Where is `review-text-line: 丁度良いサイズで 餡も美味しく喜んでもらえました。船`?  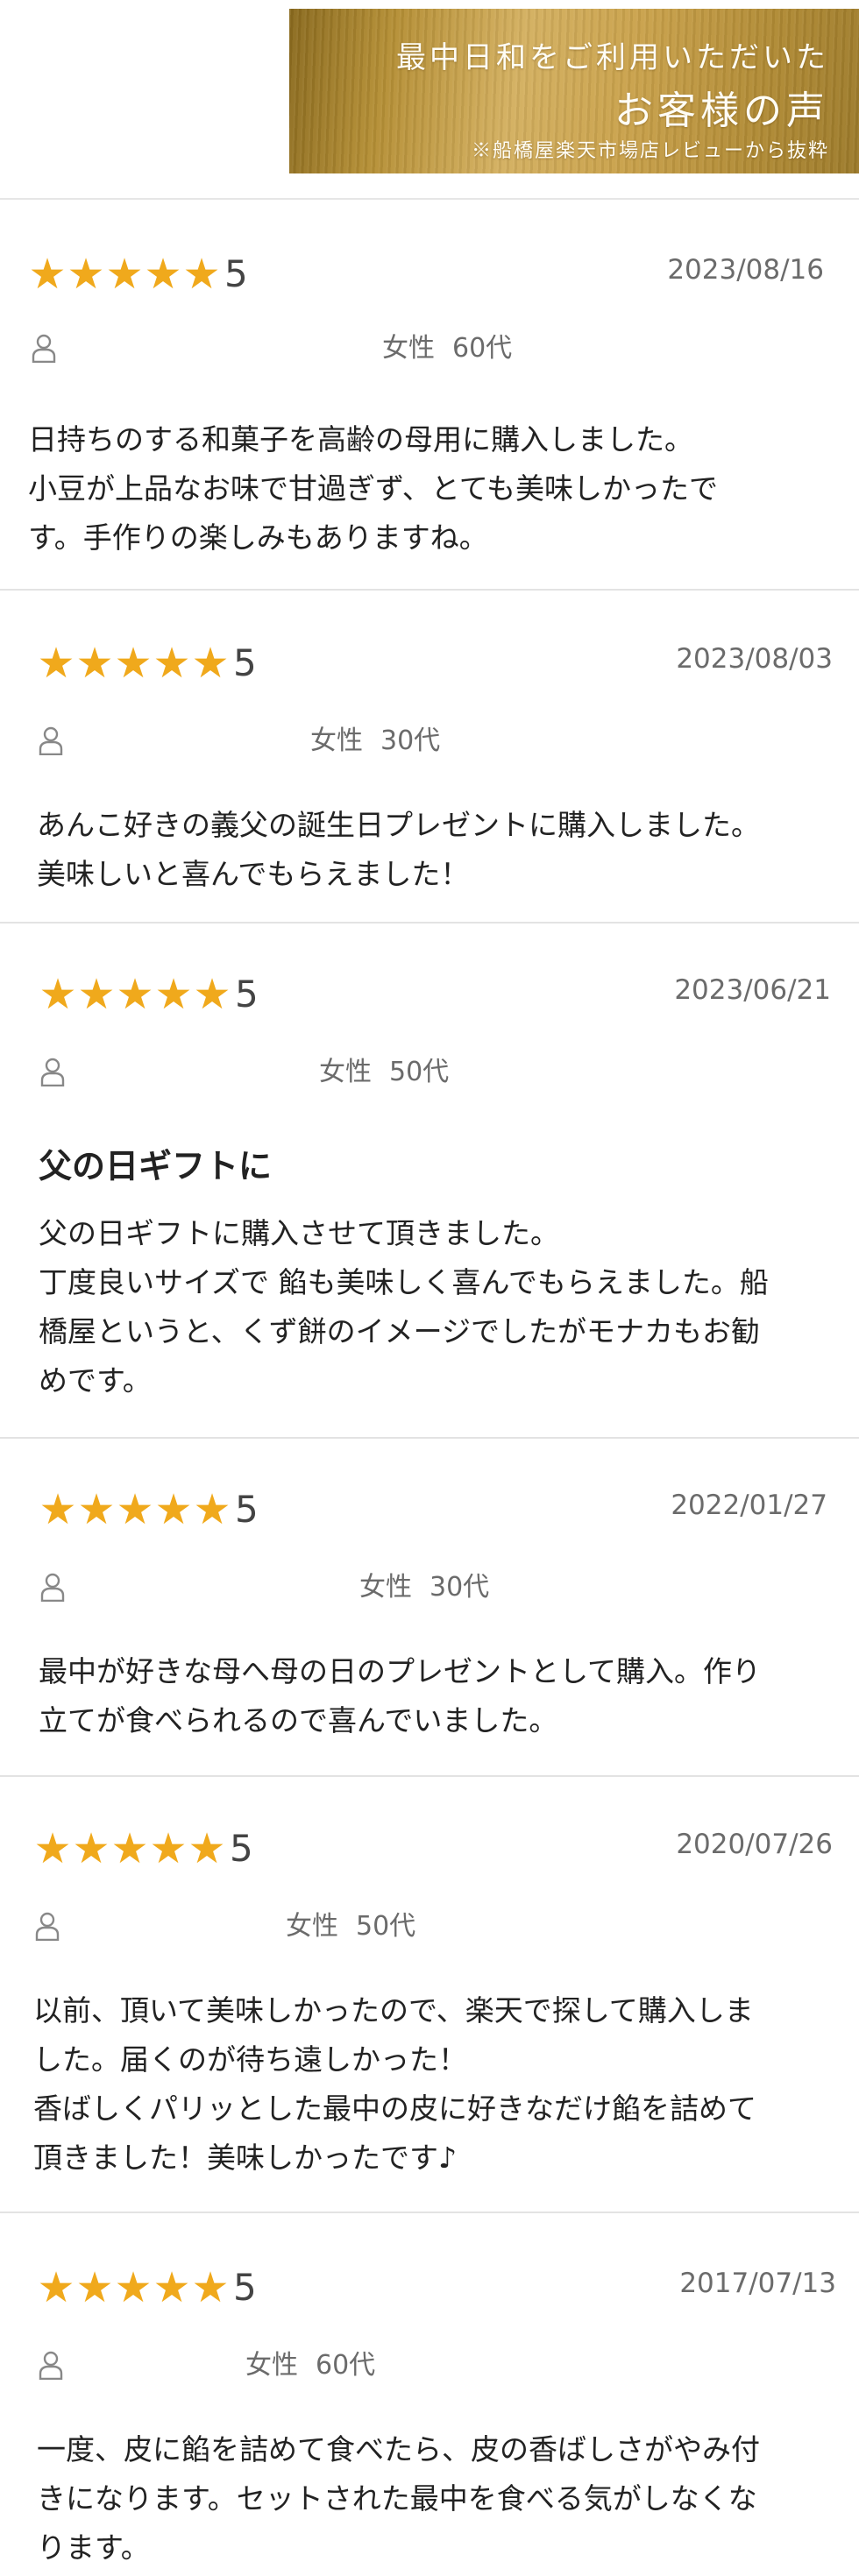 review-text-line: 丁度良いサイズで 餡も美味しく喜んでもらえました。船 is located at coordinates (404, 1282).